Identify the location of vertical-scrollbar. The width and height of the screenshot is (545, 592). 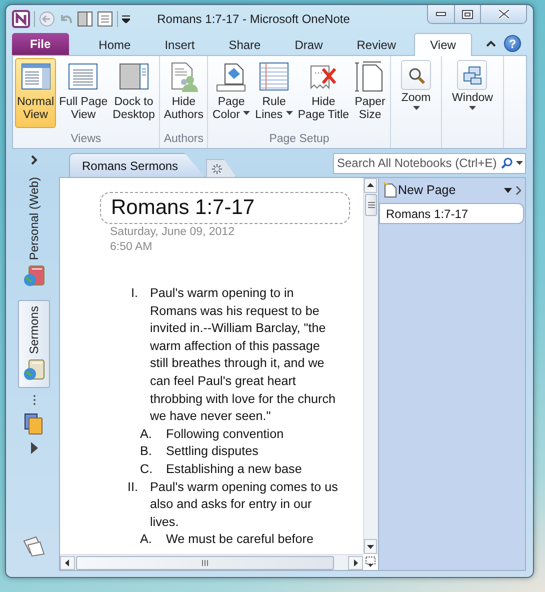
(370, 366).